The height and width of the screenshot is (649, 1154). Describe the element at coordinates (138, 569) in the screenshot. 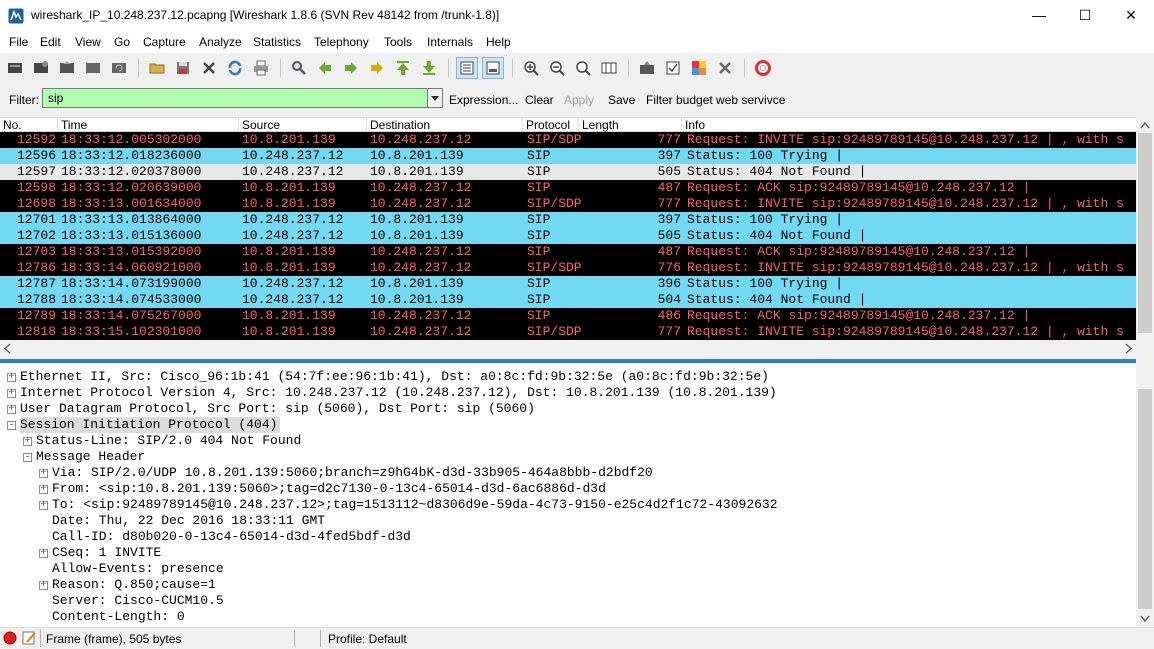

I see `detail-tree-item: Allow-Events: presence` at that location.